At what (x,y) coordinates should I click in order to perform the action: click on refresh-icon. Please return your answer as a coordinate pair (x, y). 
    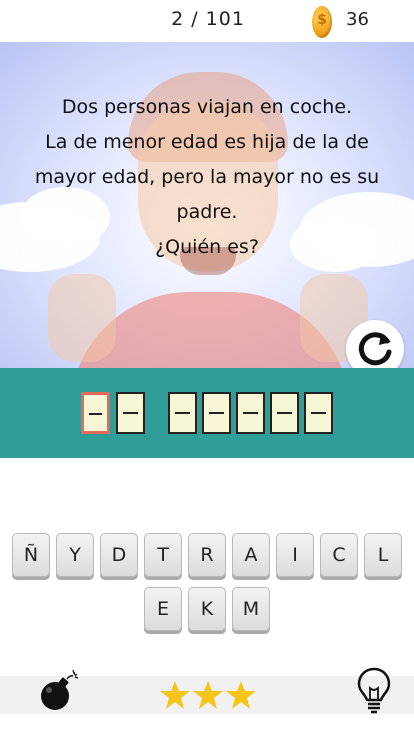
    Looking at the image, I should click on (375, 349).